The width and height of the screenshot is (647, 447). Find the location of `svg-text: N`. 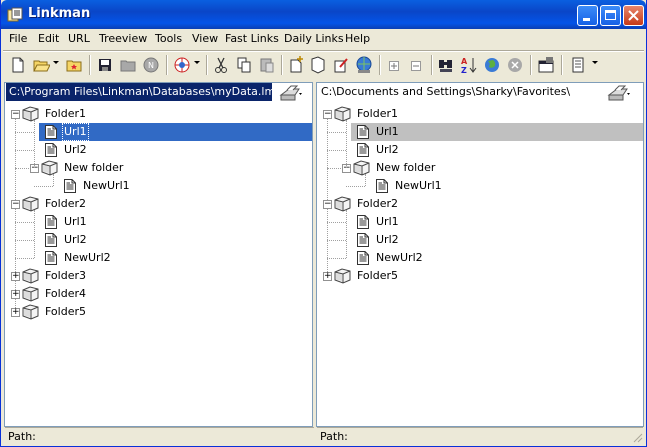

svg-text: N is located at coordinates (151, 65).